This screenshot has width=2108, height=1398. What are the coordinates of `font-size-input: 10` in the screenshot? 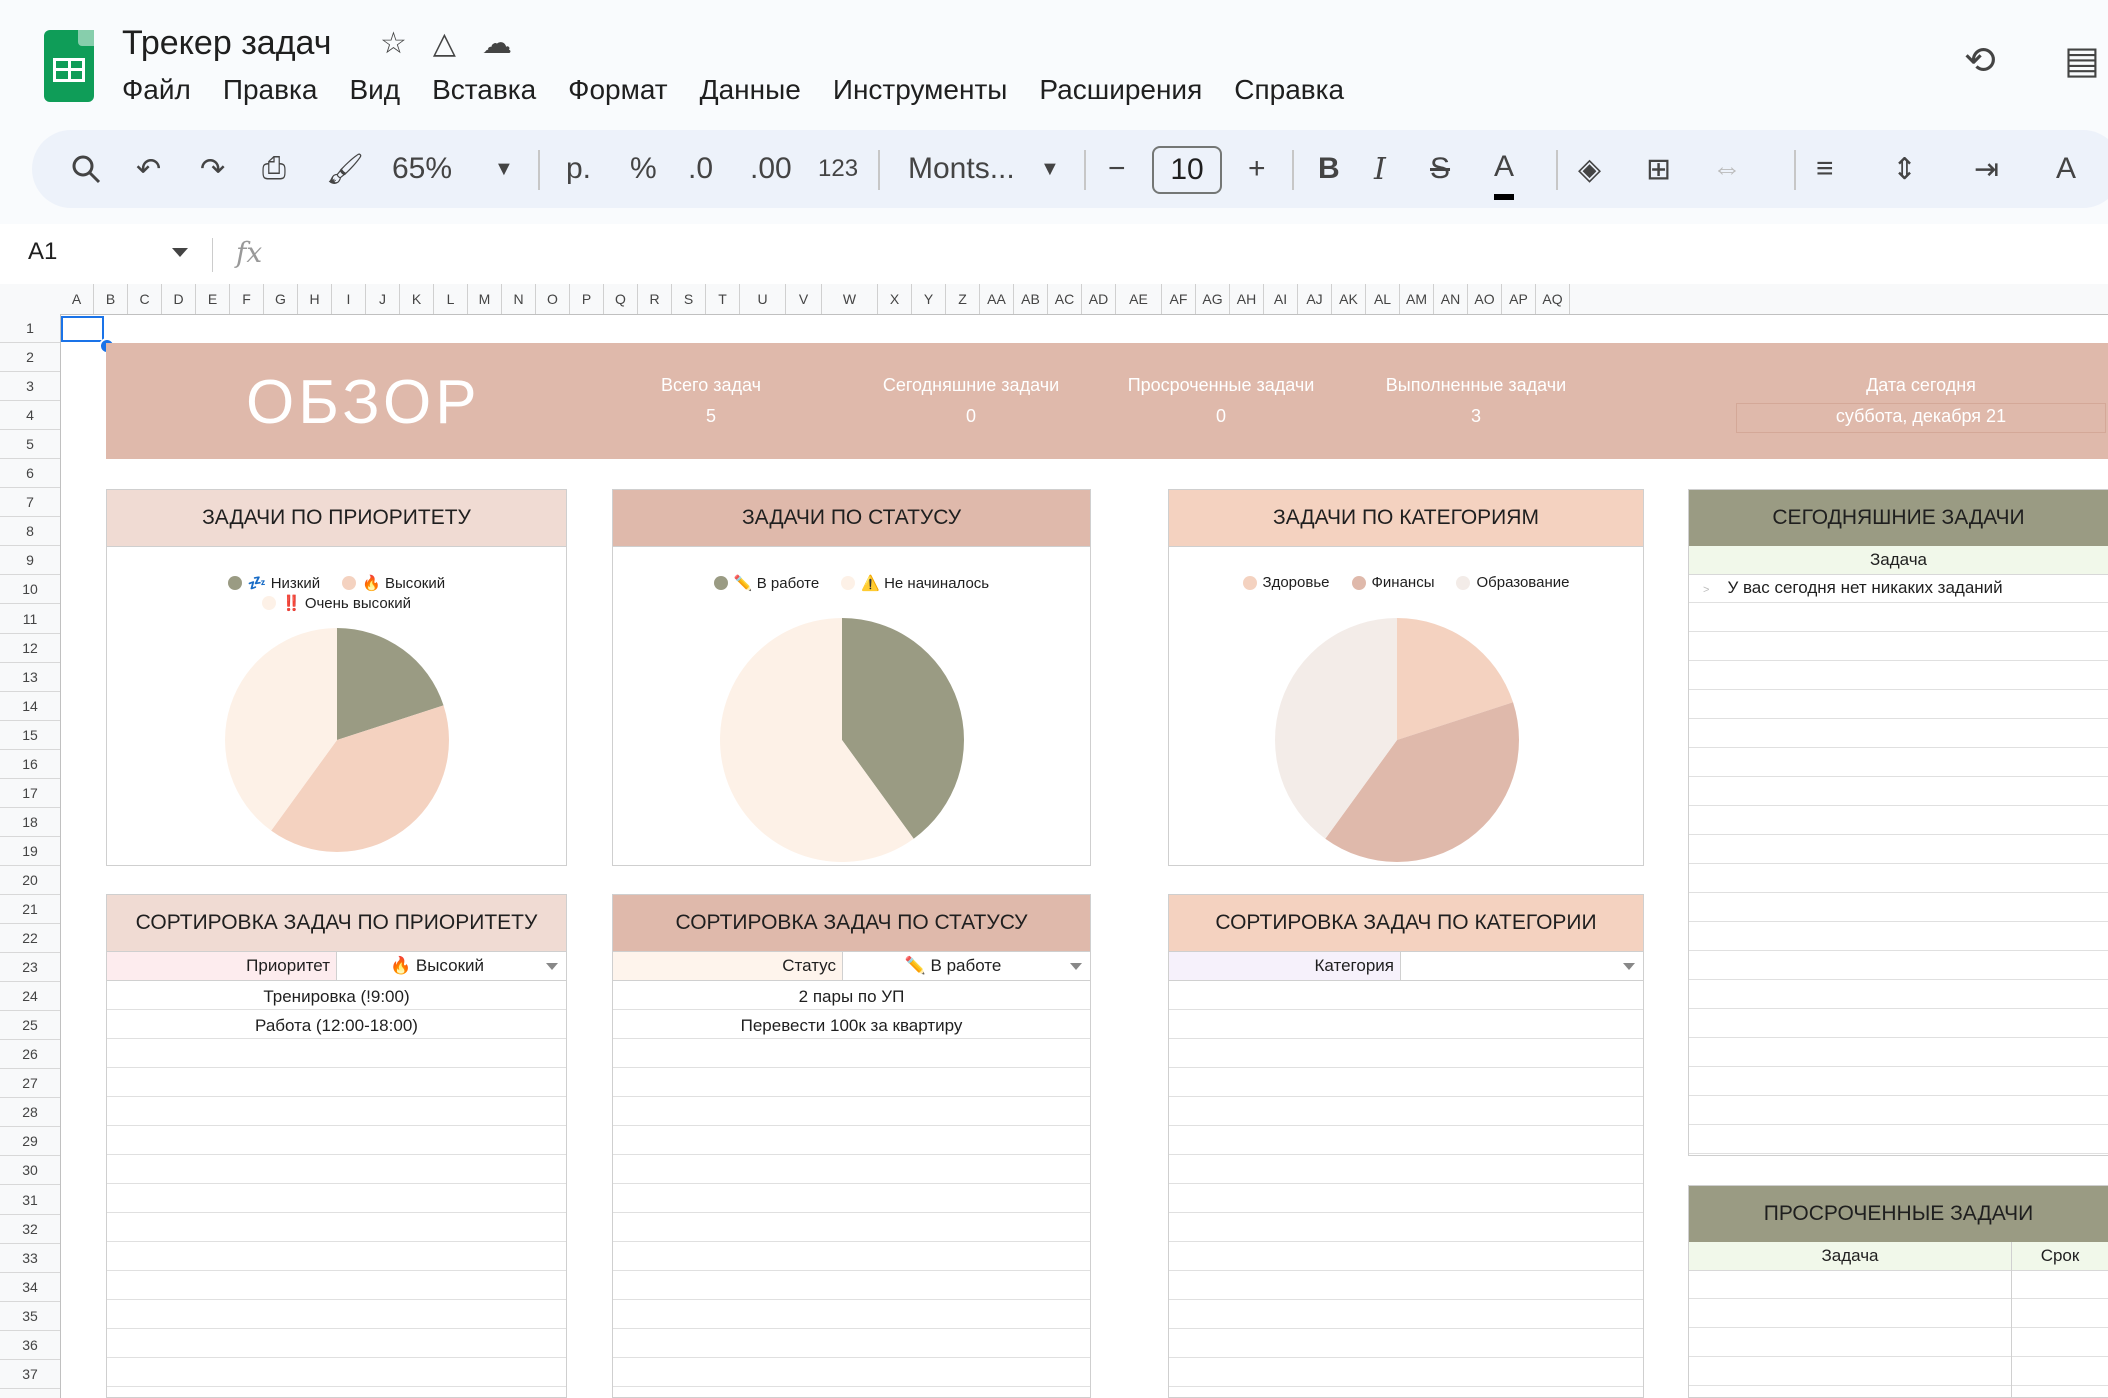 It's located at (1187, 170).